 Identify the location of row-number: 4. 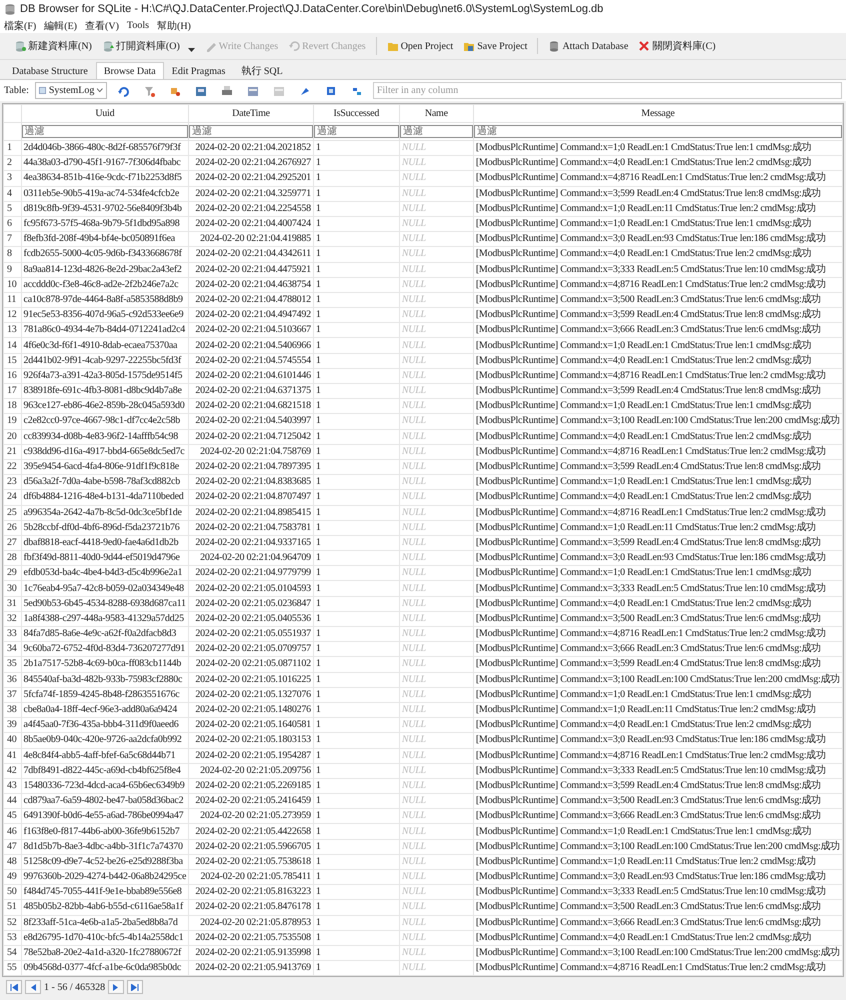
(12, 194).